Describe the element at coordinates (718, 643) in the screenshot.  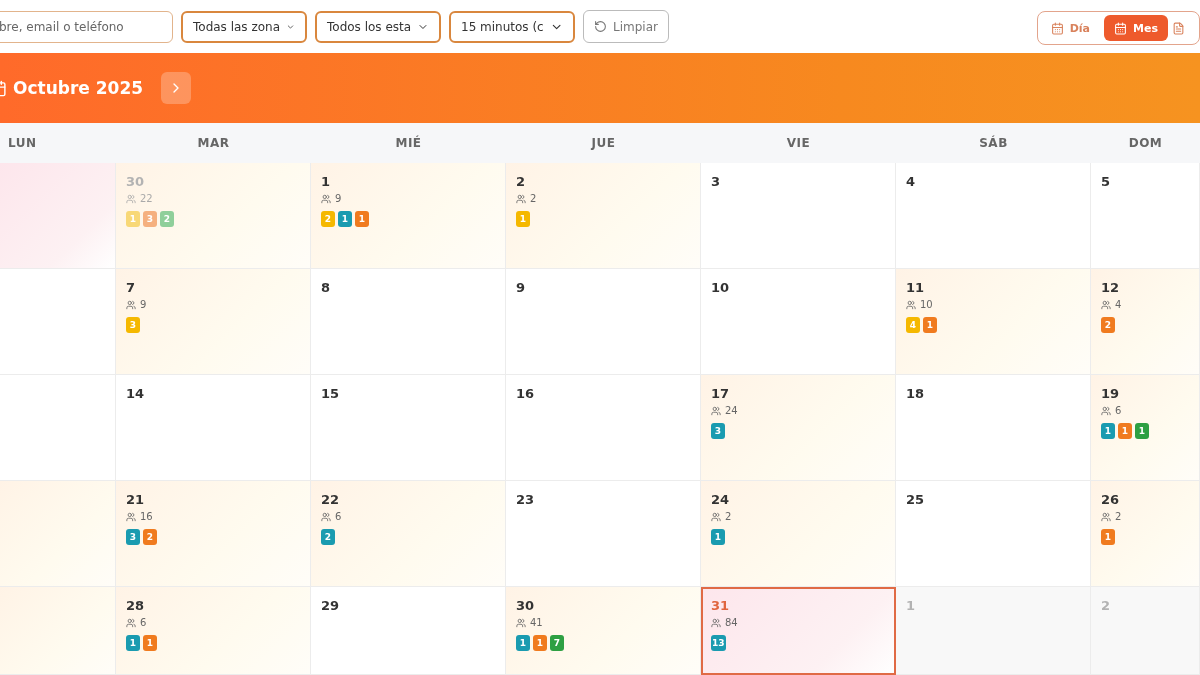
I see `status-badge: 13` at that location.